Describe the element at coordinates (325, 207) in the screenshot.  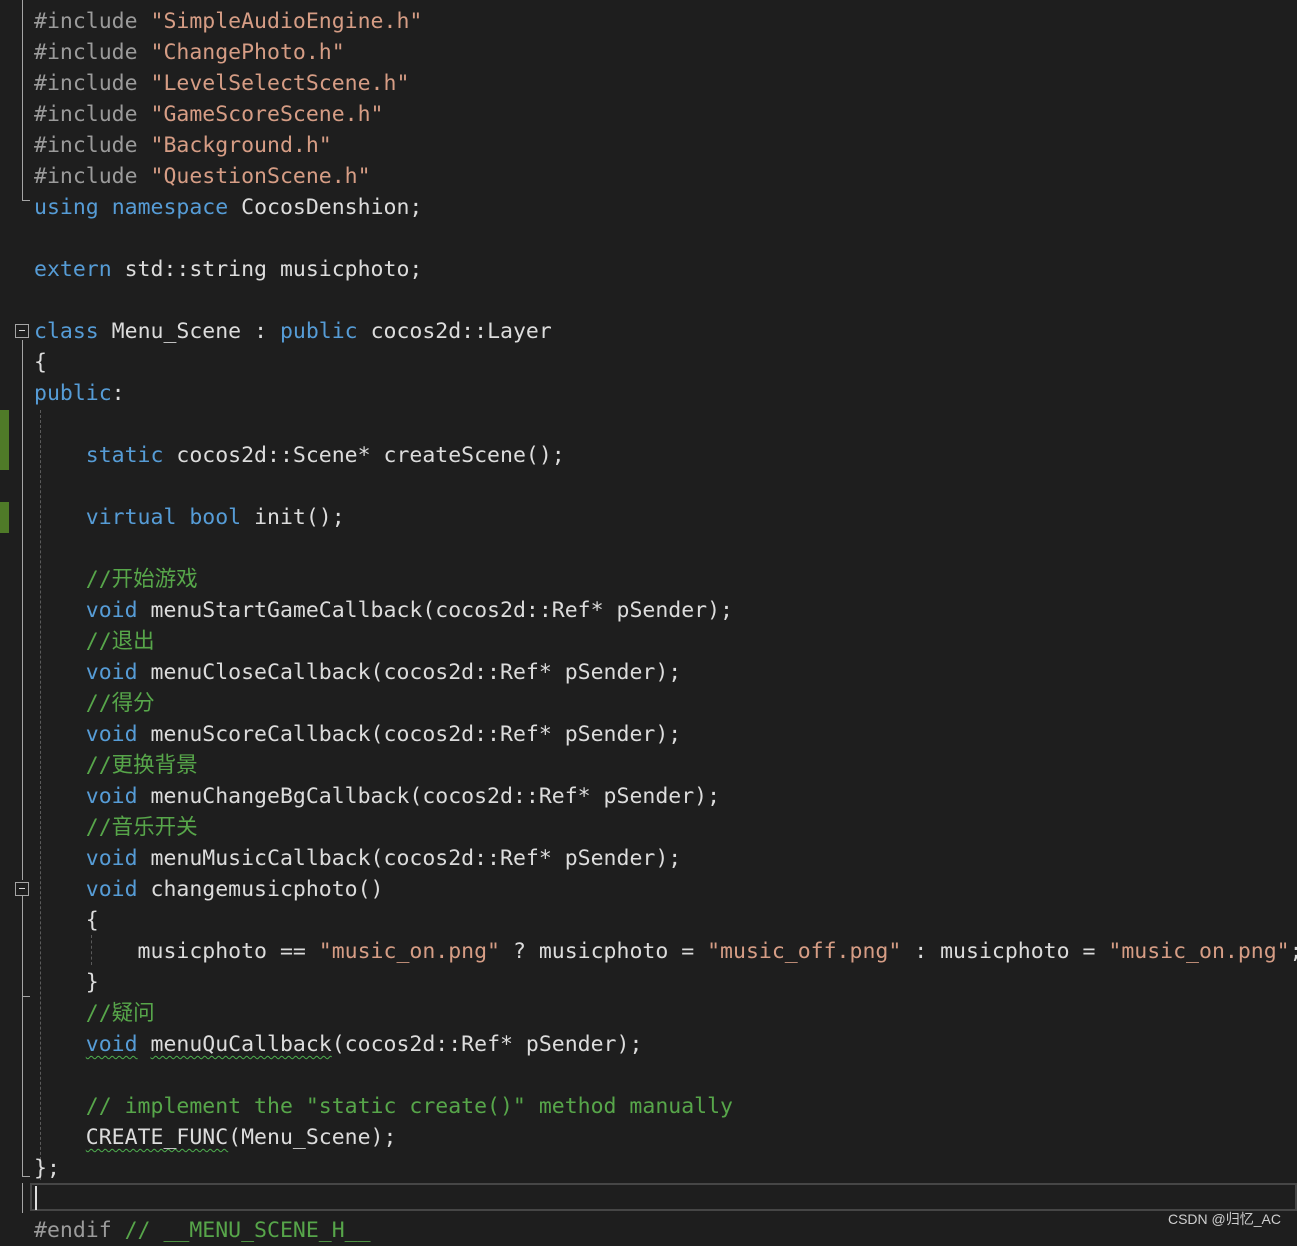
I see `code-token: CocosDenshion;` at that location.